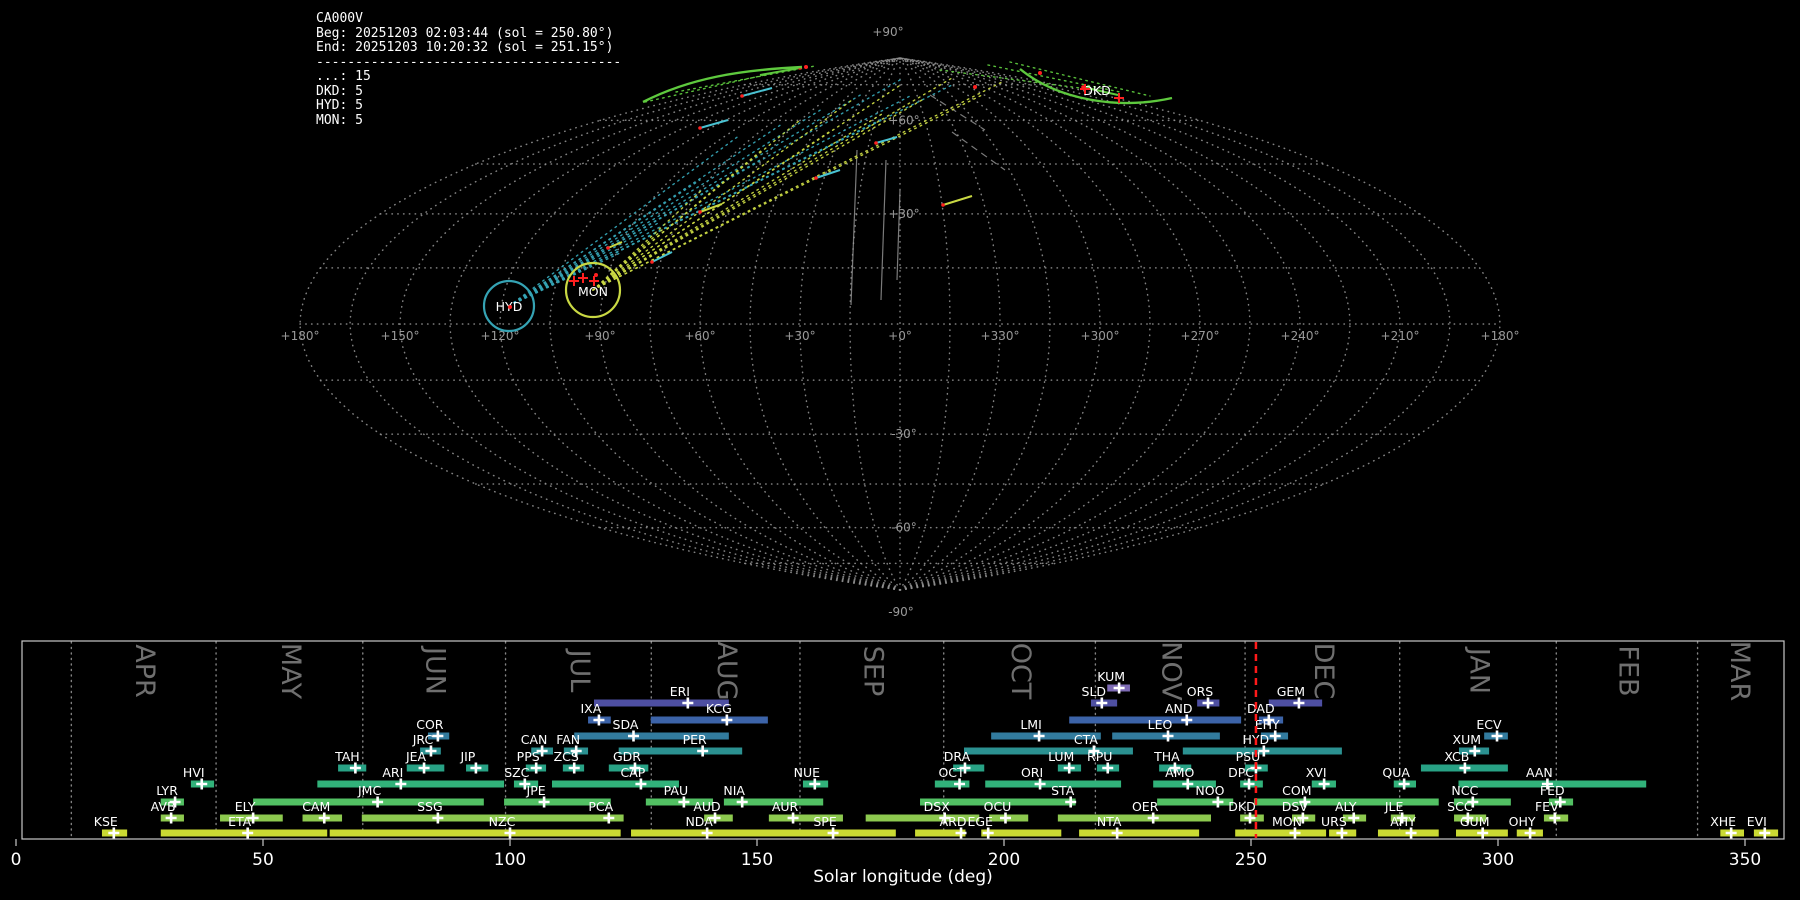 Image resolution: width=1800 pixels, height=900 pixels. What do you see at coordinates (144, 671) in the screenshot?
I see `month-label: APR` at bounding box center [144, 671].